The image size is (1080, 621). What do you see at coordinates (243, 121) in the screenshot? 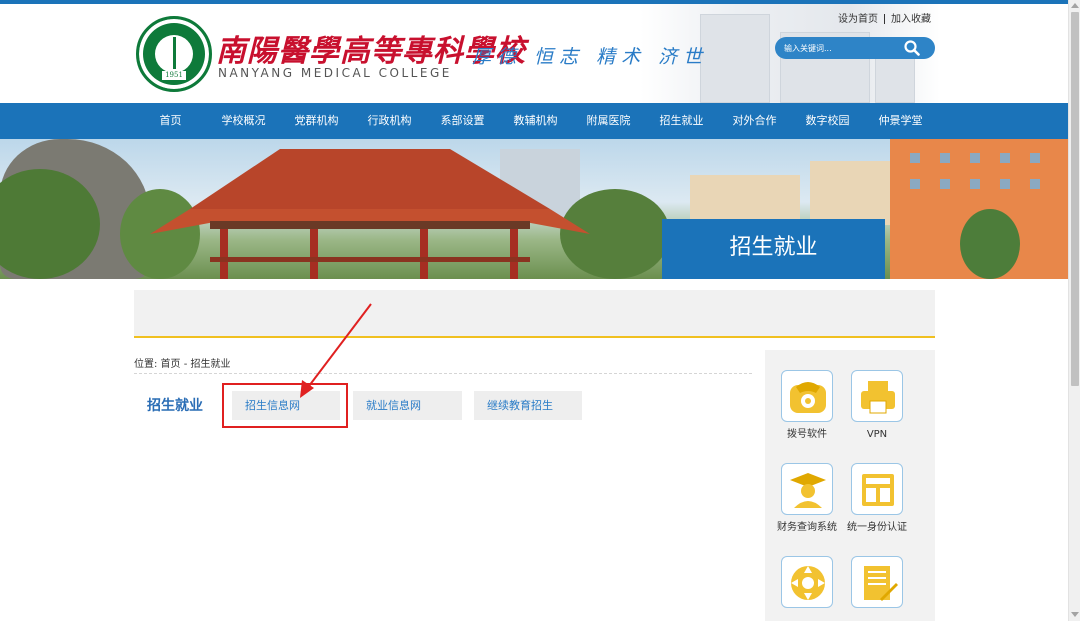
I see `nav-item-about: 学校概况` at bounding box center [243, 121].